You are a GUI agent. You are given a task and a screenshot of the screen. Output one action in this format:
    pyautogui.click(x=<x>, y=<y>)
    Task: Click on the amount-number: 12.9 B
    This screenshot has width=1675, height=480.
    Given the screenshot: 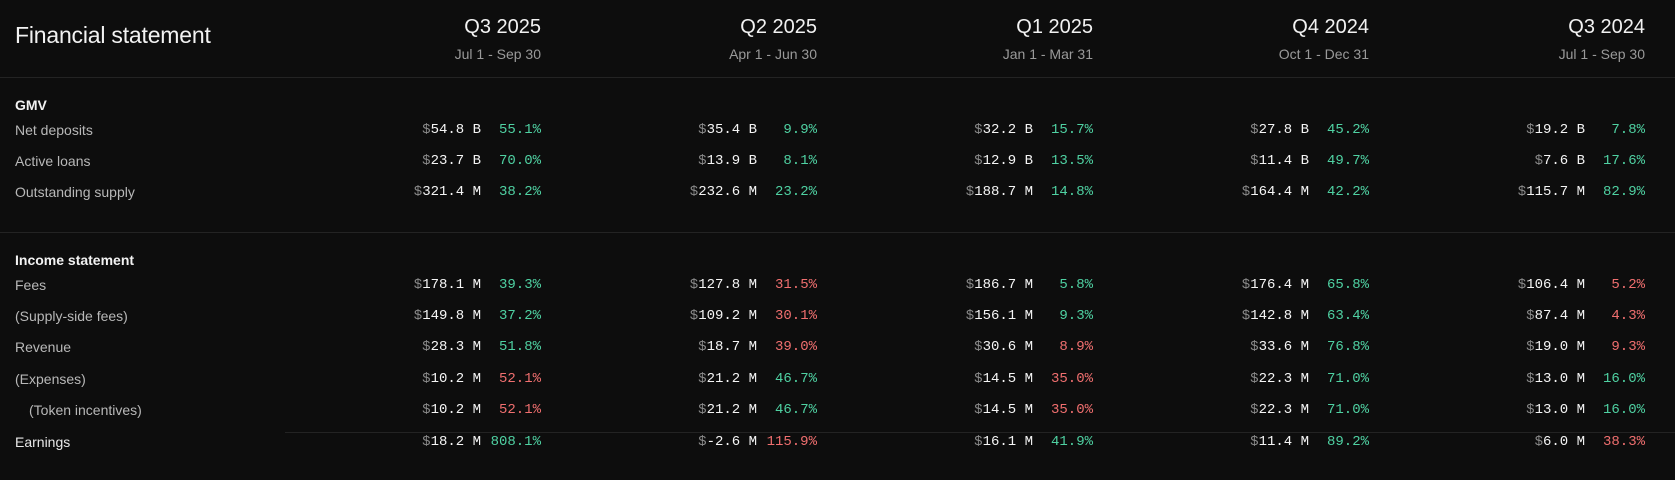 What is the action you would take?
    pyautogui.click(x=1007, y=161)
    